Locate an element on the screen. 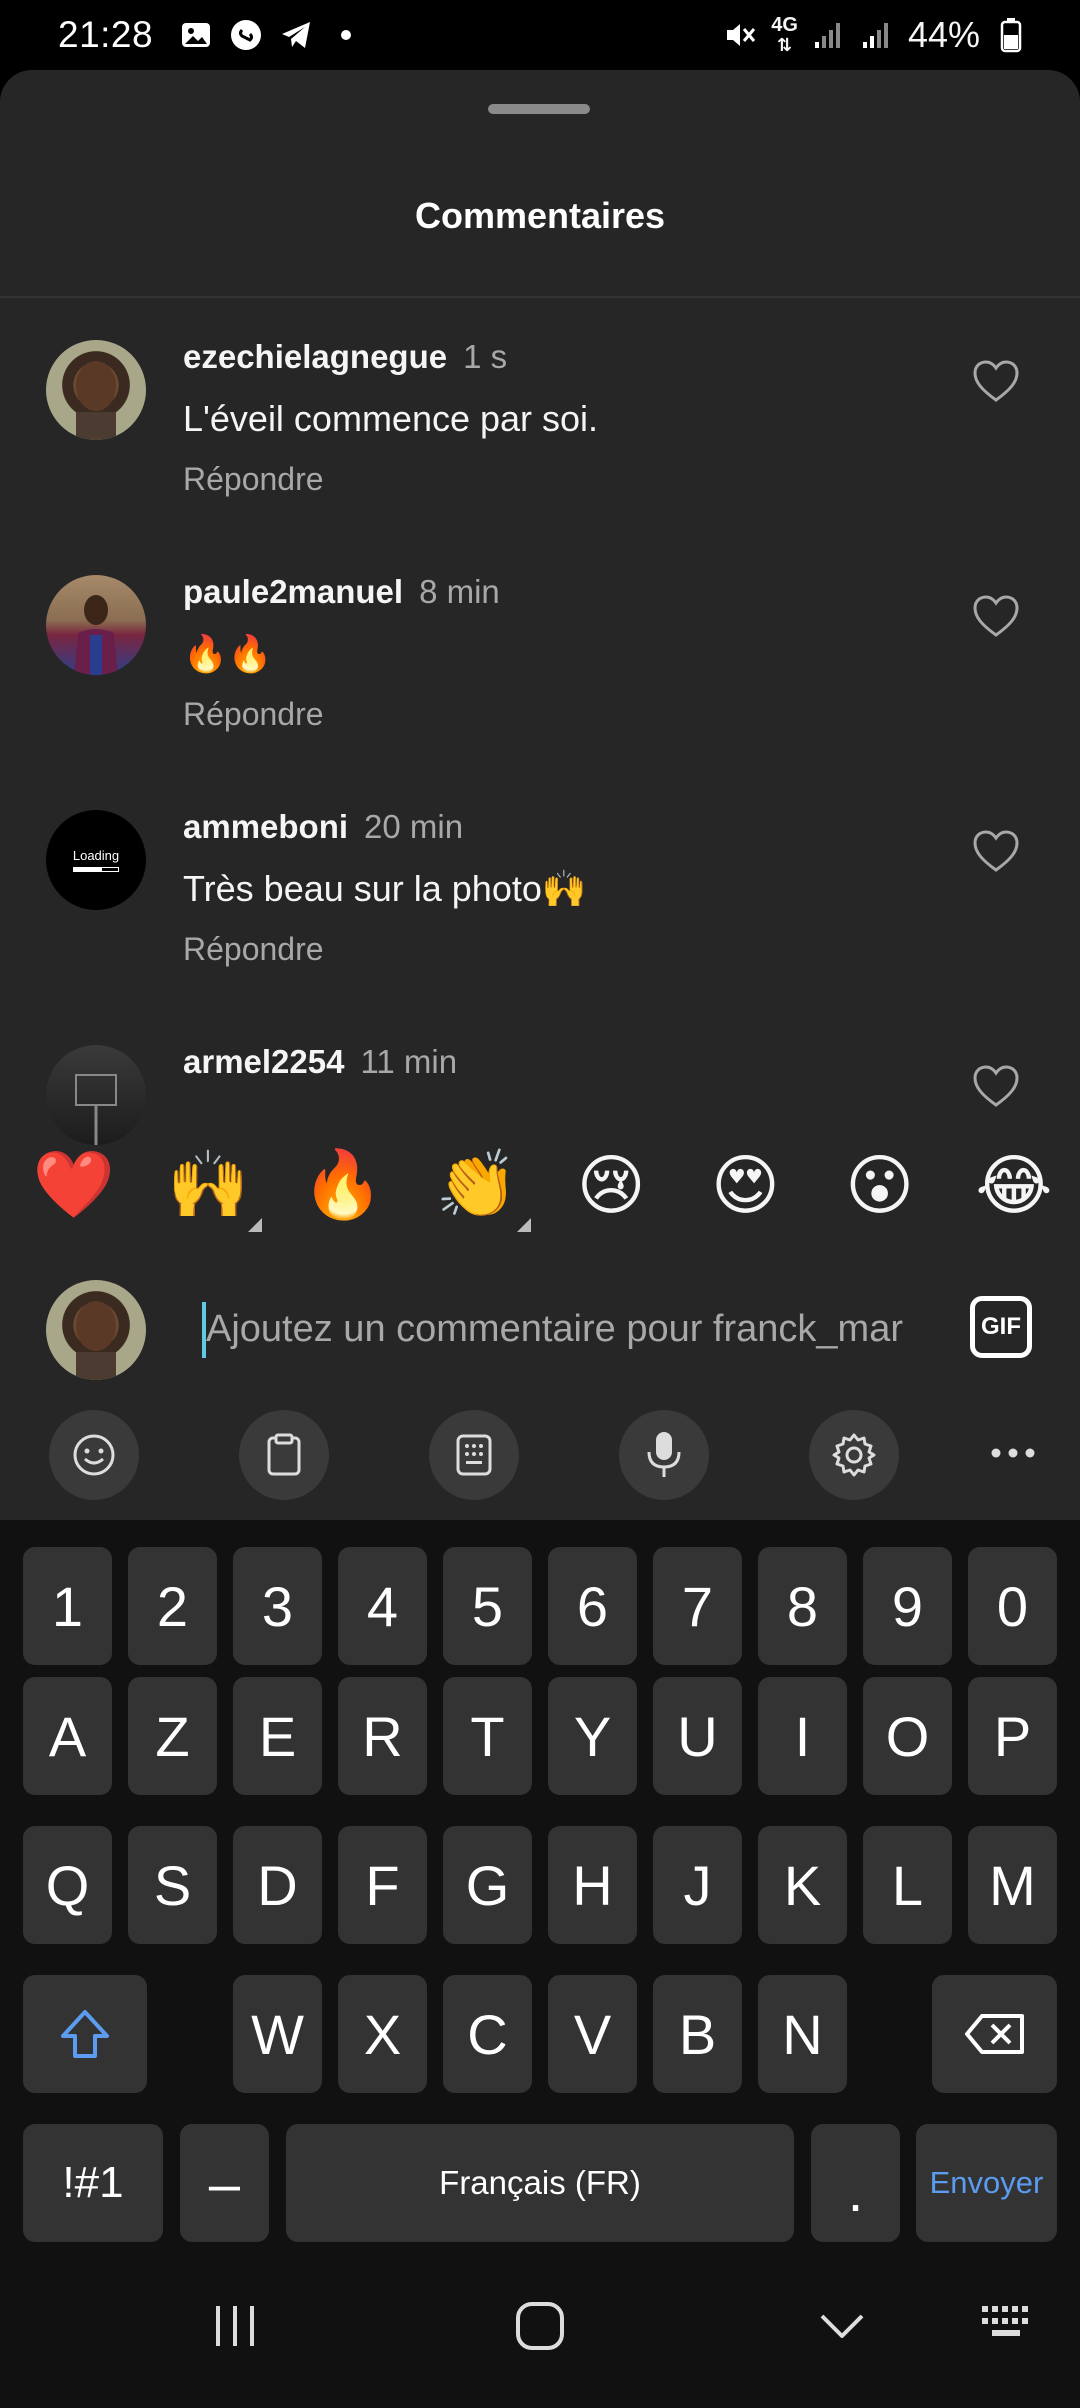 This screenshot has width=1080, height=2408. key-0: 0 is located at coordinates (1012, 1606).